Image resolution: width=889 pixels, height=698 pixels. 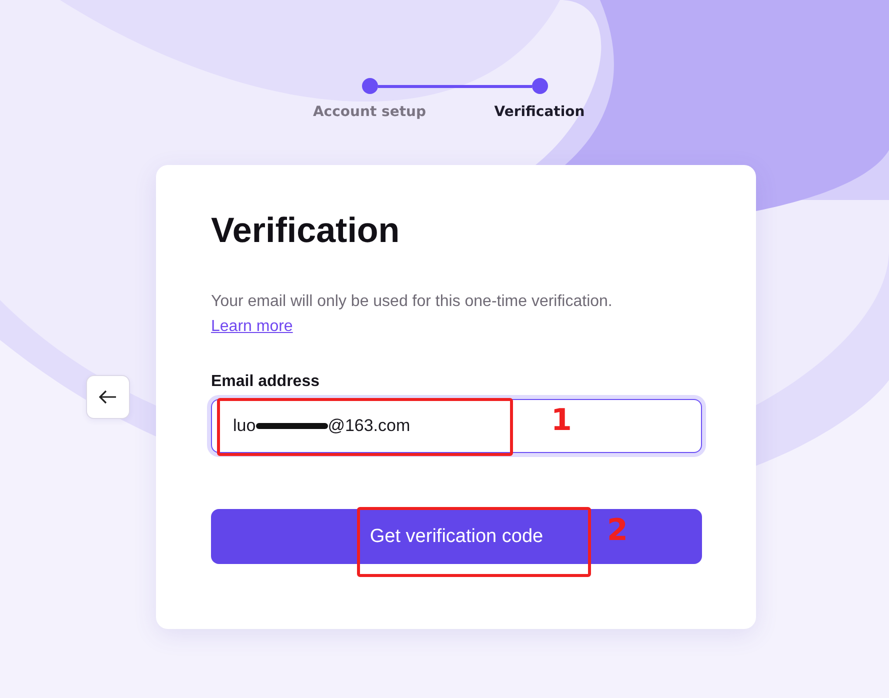 What do you see at coordinates (412, 314) in the screenshot?
I see `description-text: Your email will only be used for this one-time verification. Learn more` at bounding box center [412, 314].